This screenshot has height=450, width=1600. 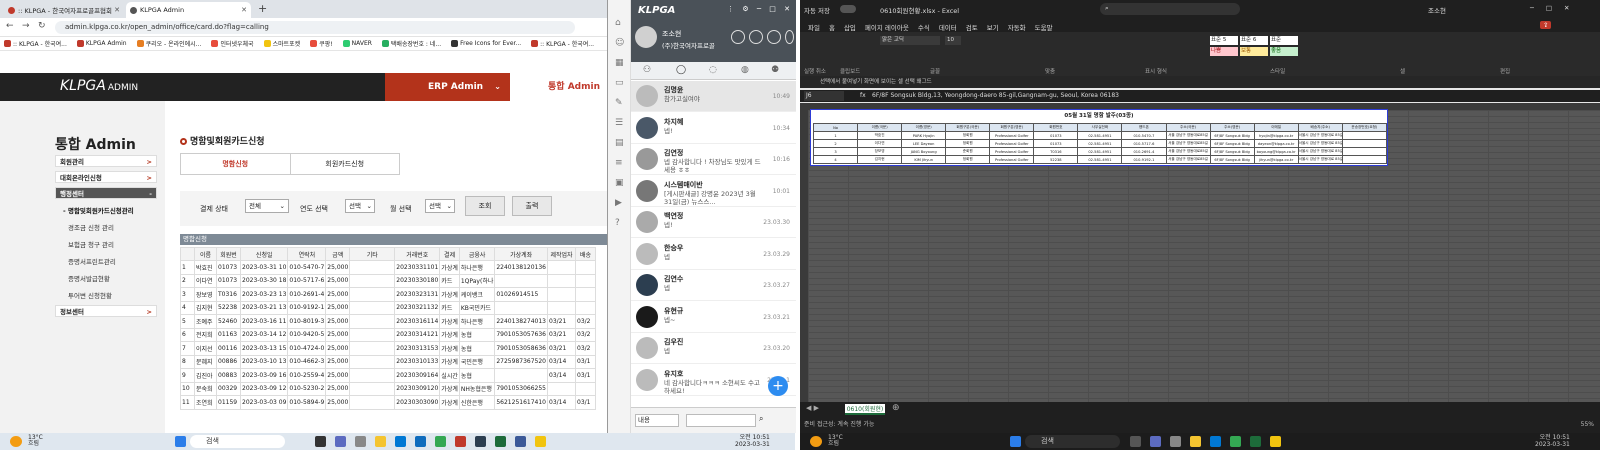 I want to click on taskbar-search: 검색, so click(x=1072, y=441).